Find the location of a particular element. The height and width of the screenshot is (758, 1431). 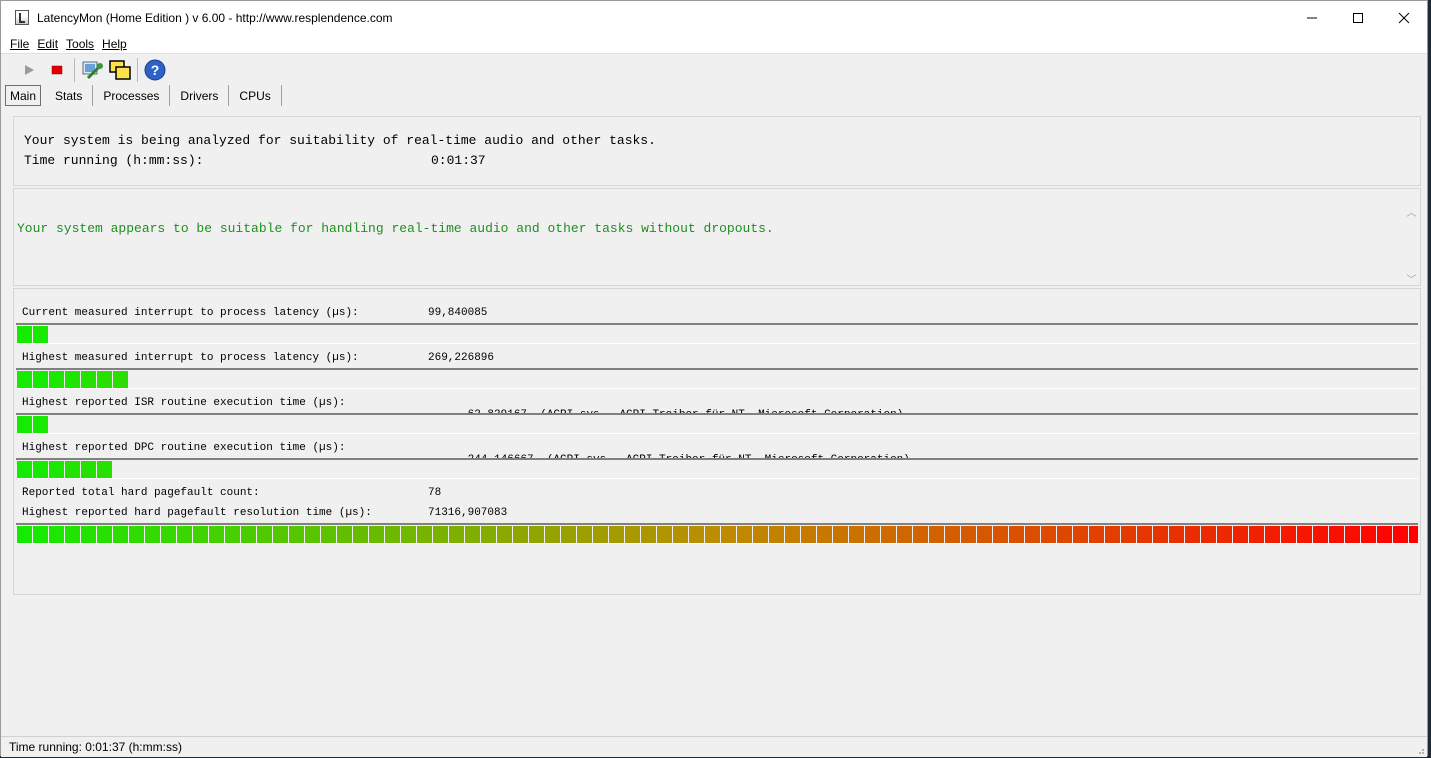

tab-main: Main is located at coordinates (23, 95).